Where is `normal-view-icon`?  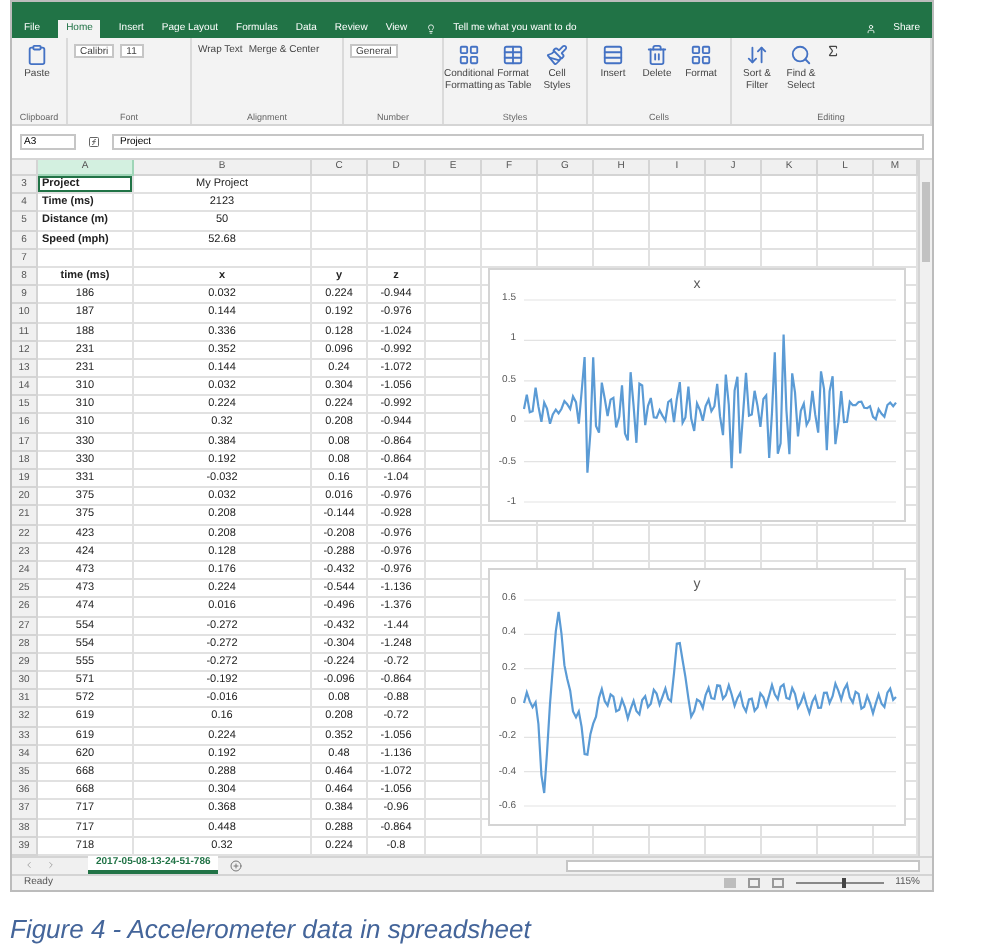
normal-view-icon is located at coordinates (729, 882).